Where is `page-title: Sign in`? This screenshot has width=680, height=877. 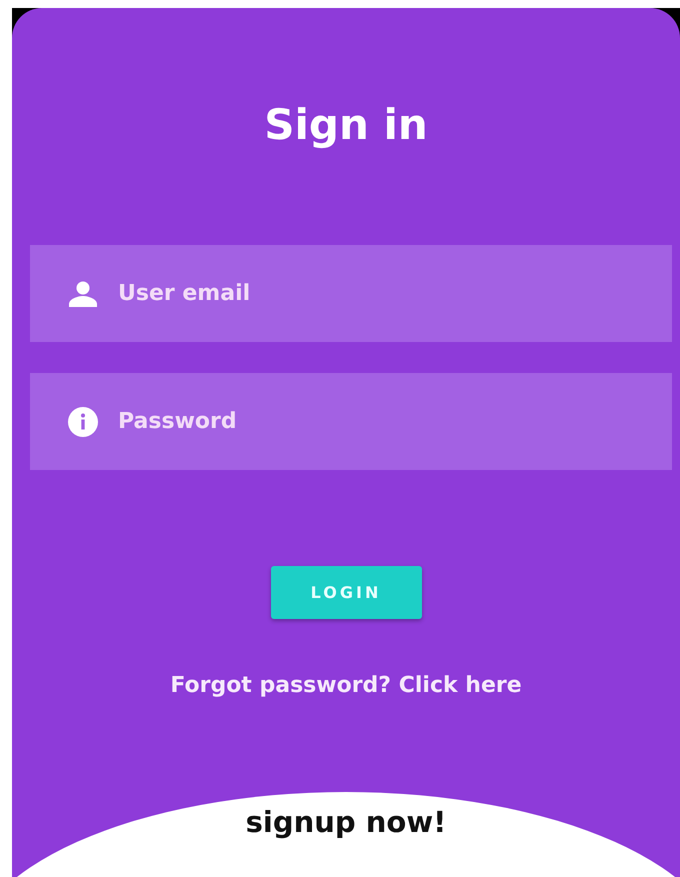 page-title: Sign in is located at coordinates (346, 125).